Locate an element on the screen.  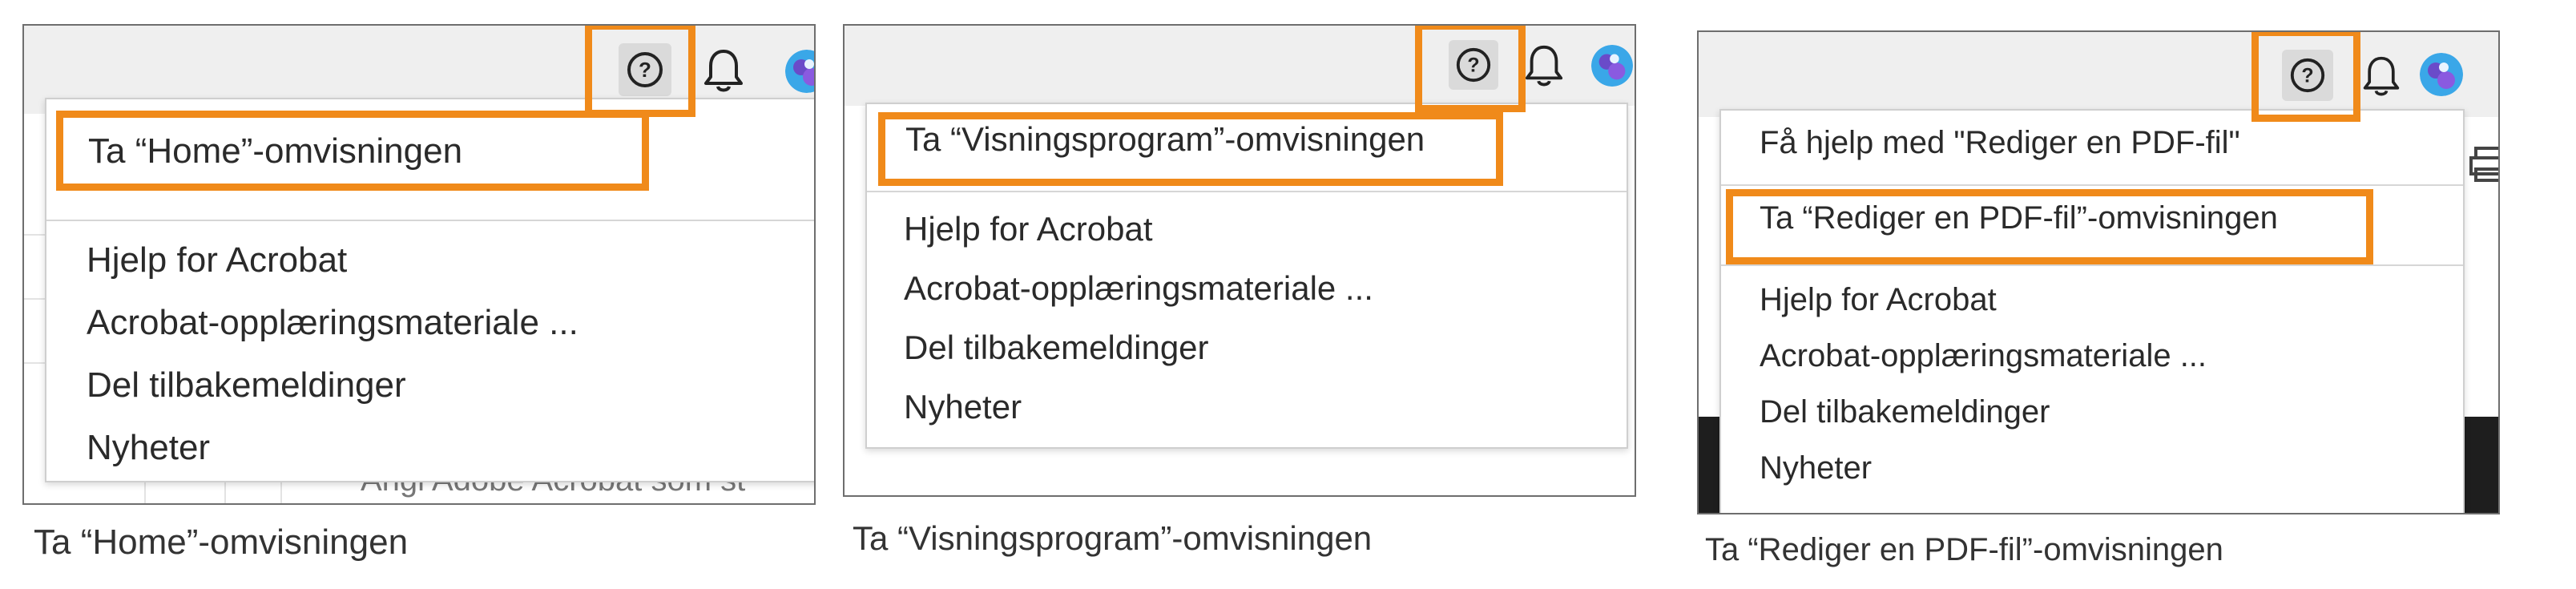
print-button is located at coordinates (2483, 165).